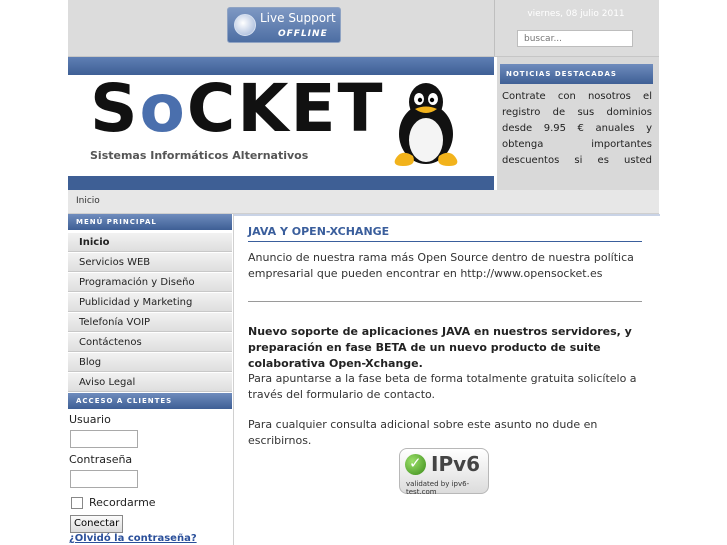 Image resolution: width=727 pixels, height=545 pixels. What do you see at coordinates (150, 401) in the screenshot?
I see `client-access-heading: ACCESO A CLIENTES` at bounding box center [150, 401].